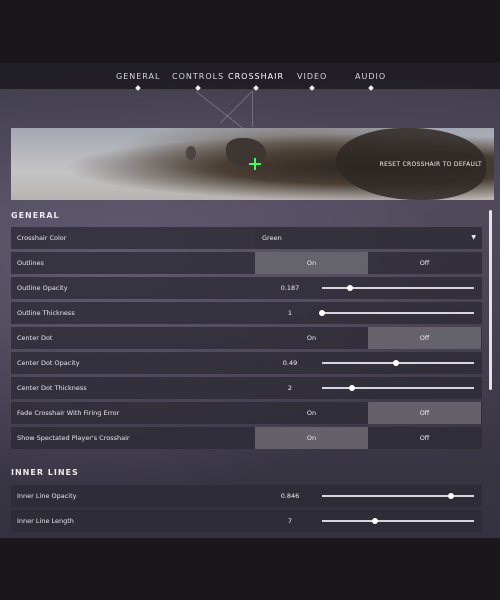  I want to click on reset-crosshair-button: RESET CROSSHAIR TO DEFAULT, so click(431, 164).